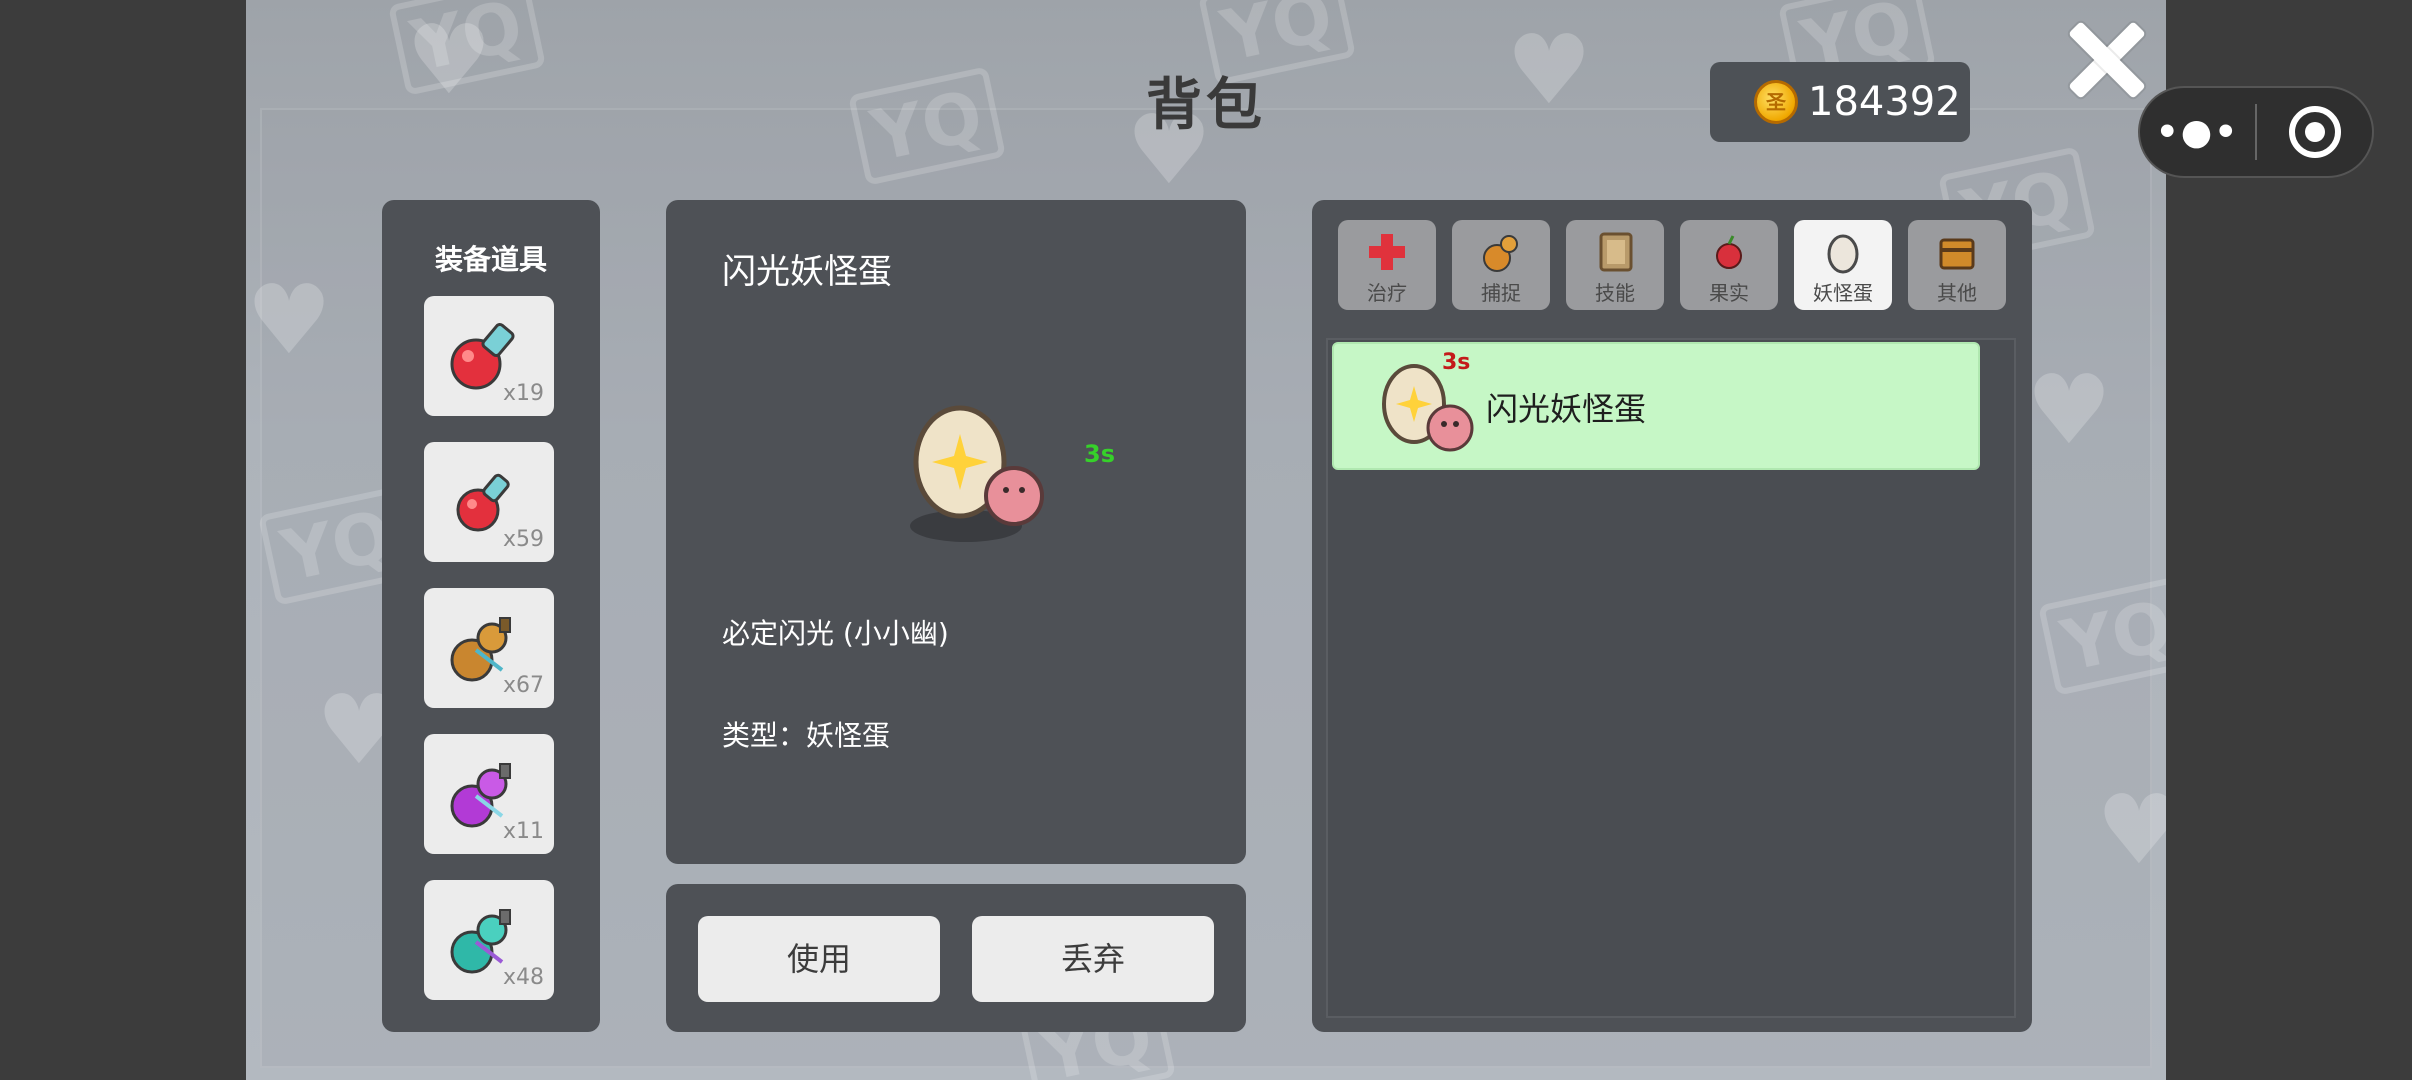 This screenshot has height=1080, width=2412. I want to click on tab-other: 其他, so click(1957, 265).